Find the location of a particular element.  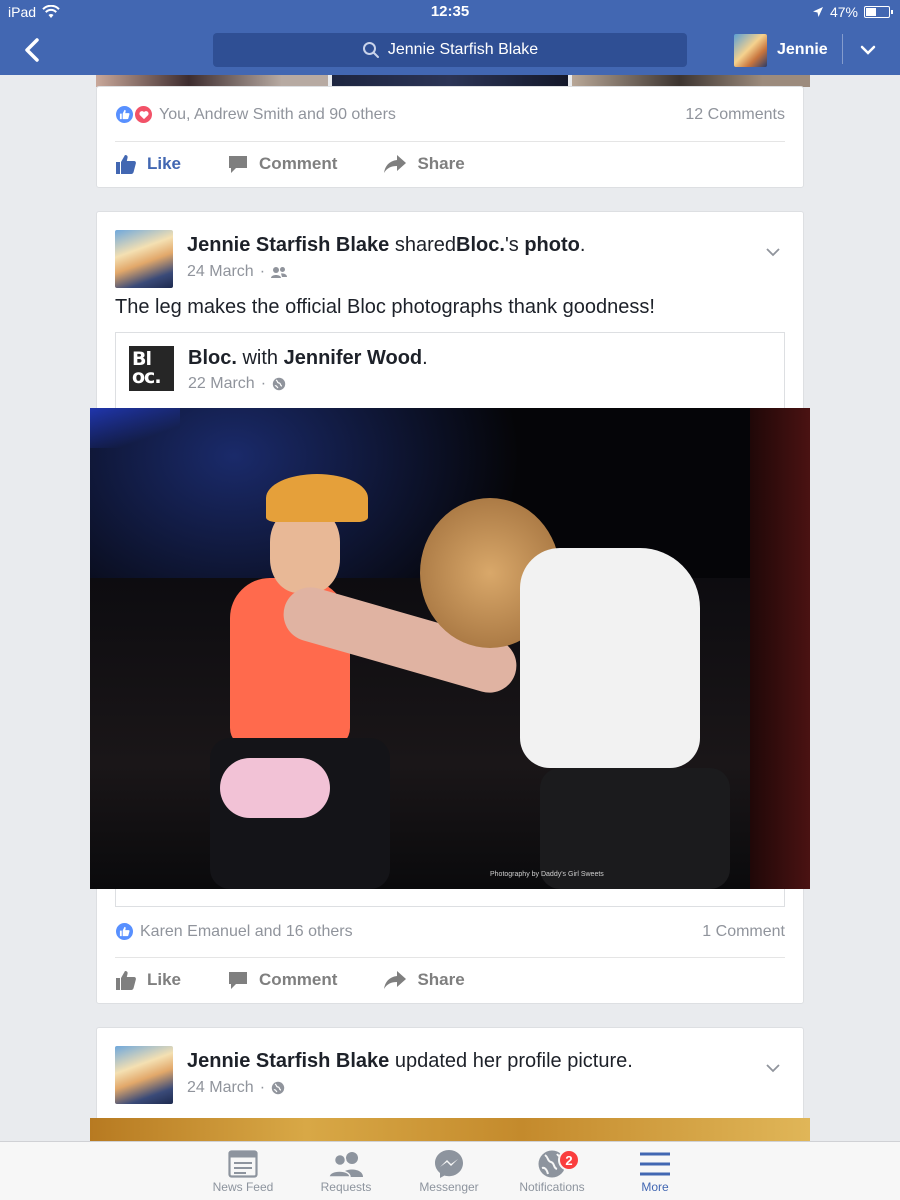

nav-menu-button is located at coordinates (868, 50).